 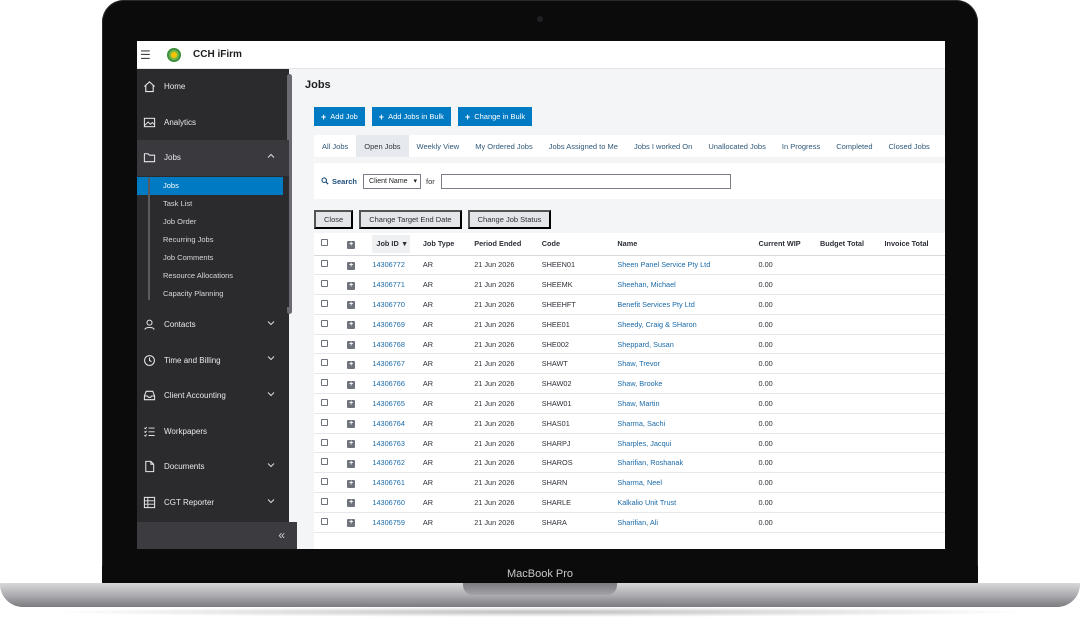 What do you see at coordinates (382, 146) in the screenshot?
I see `tab-open-jobs: Open Jobs` at bounding box center [382, 146].